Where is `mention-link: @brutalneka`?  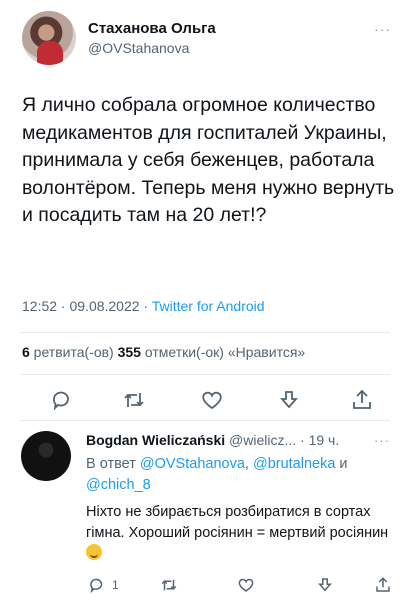
mention-link: @brutalneka is located at coordinates (294, 464).